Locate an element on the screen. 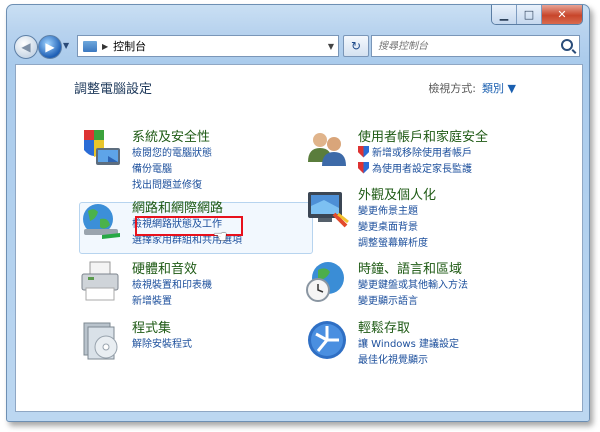  caption-buttons: ▁ □ ✕ is located at coordinates (537, 15).